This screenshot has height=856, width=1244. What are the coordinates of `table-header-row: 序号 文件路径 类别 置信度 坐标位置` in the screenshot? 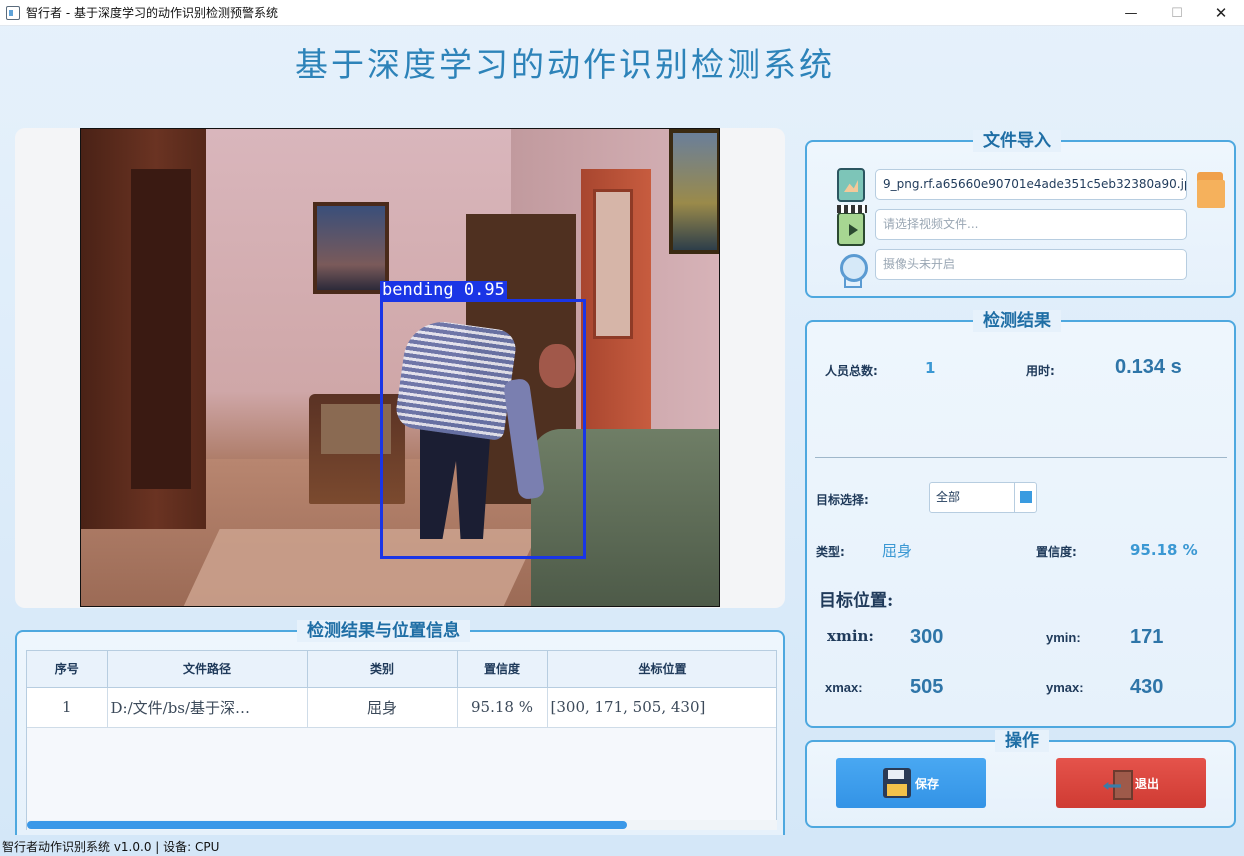 It's located at (401, 669).